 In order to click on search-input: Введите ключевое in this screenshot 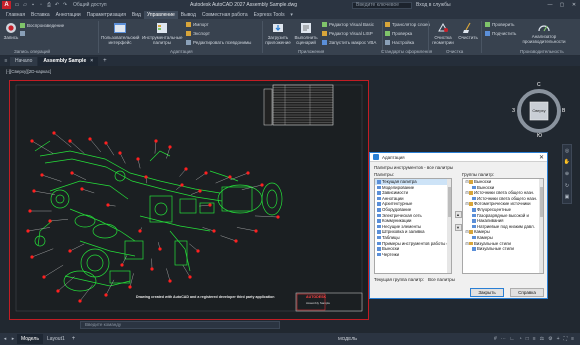, I will do `click(382, 5)`.